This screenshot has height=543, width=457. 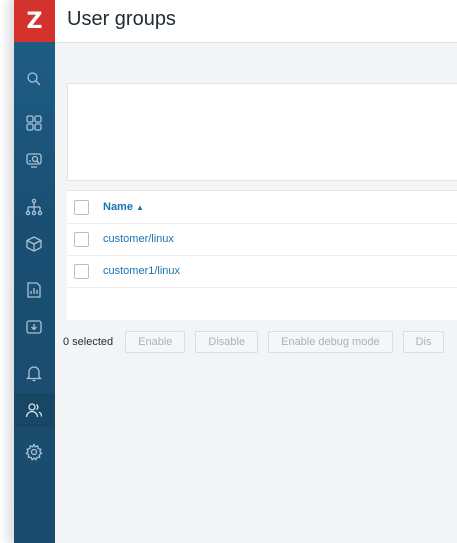 What do you see at coordinates (138, 239) in the screenshot?
I see `user-group-link: customer/linux` at bounding box center [138, 239].